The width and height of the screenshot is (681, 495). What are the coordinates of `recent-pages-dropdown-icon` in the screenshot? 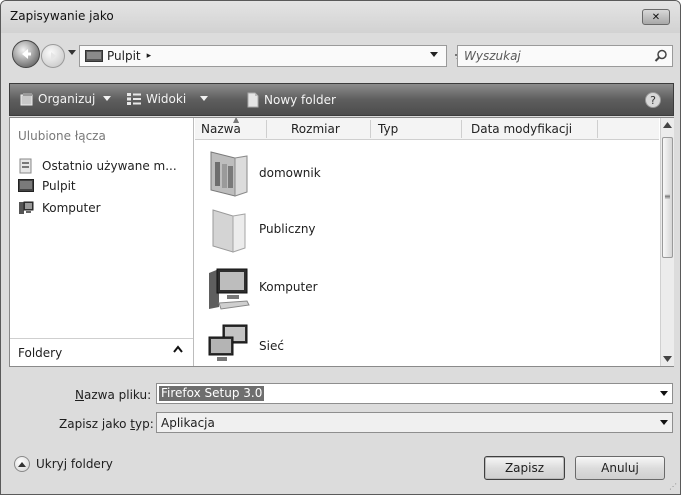 It's located at (72, 52).